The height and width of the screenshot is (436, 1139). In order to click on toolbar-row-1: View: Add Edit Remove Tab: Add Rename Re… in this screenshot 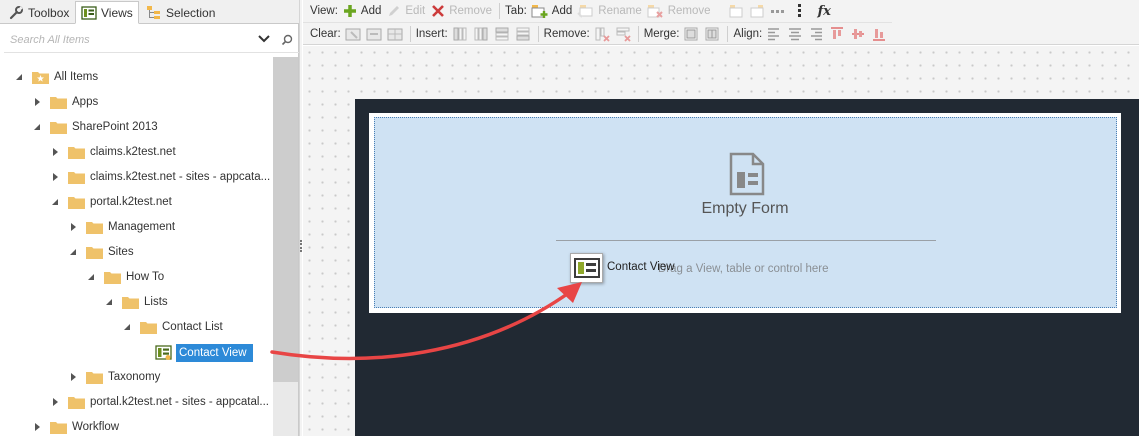, I will do `click(569, 11)`.